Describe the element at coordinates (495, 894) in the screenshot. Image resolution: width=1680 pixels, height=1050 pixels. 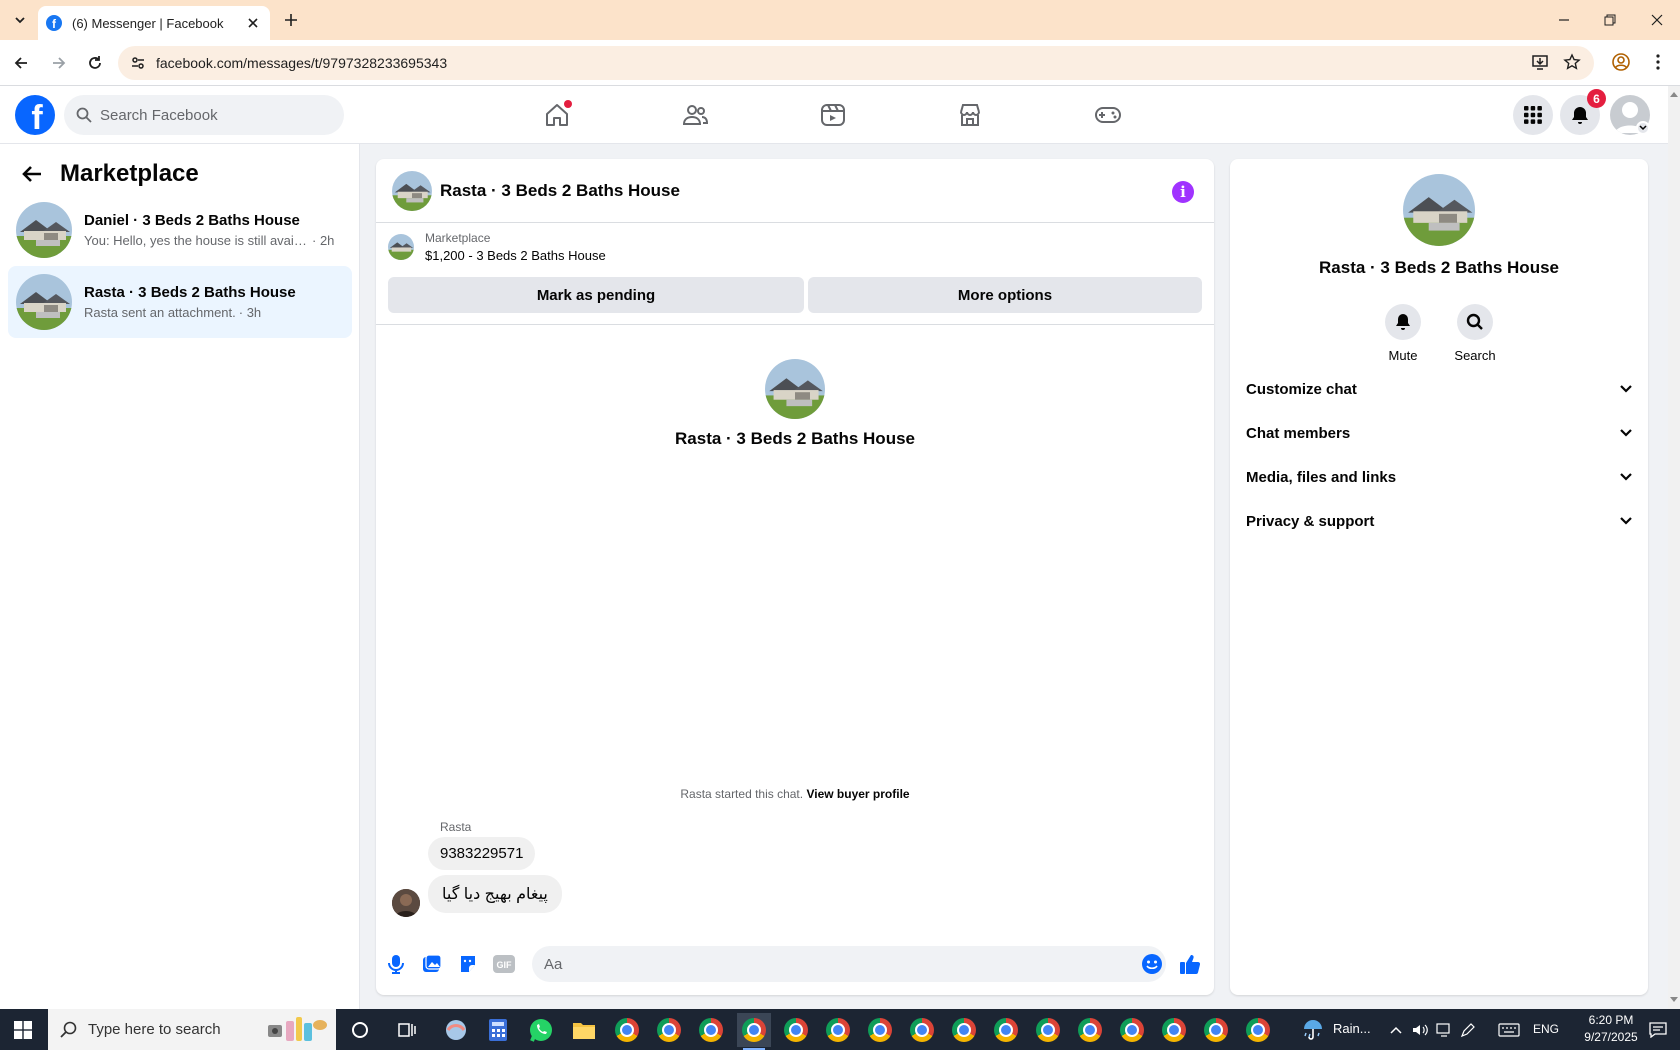
I see `message-bubble: پیغام بھیج دیا گیا` at that location.